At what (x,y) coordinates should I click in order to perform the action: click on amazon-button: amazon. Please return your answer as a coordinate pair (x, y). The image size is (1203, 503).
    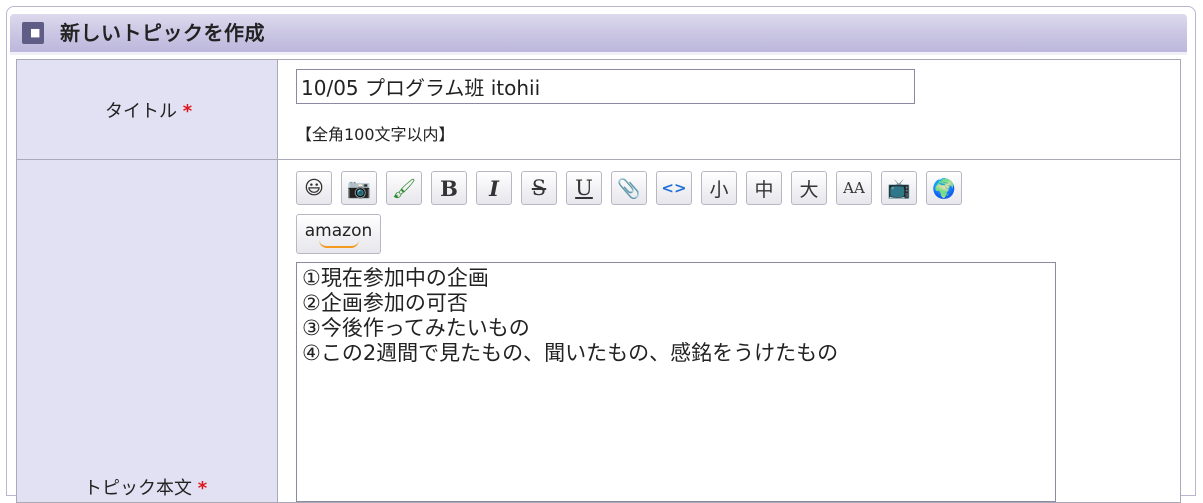
    Looking at the image, I should click on (338, 234).